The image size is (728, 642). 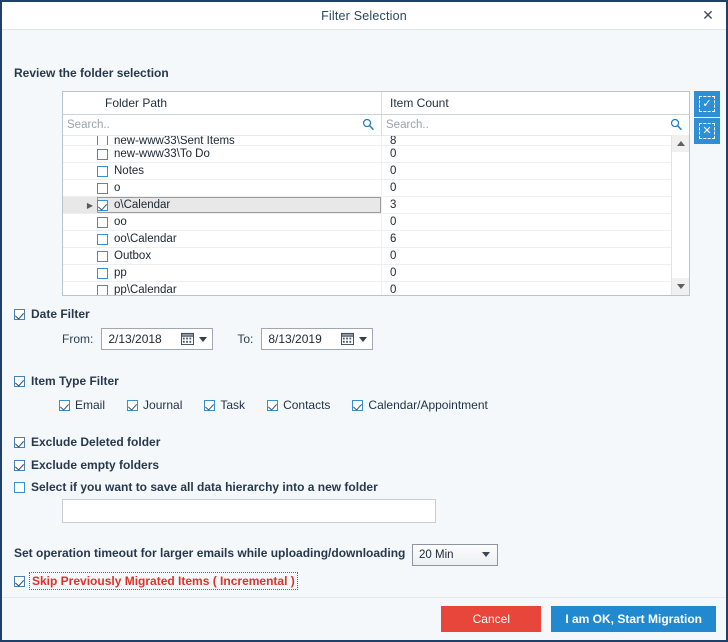 What do you see at coordinates (376, 188) in the screenshot?
I see `table-row: ▶ o 0` at bounding box center [376, 188].